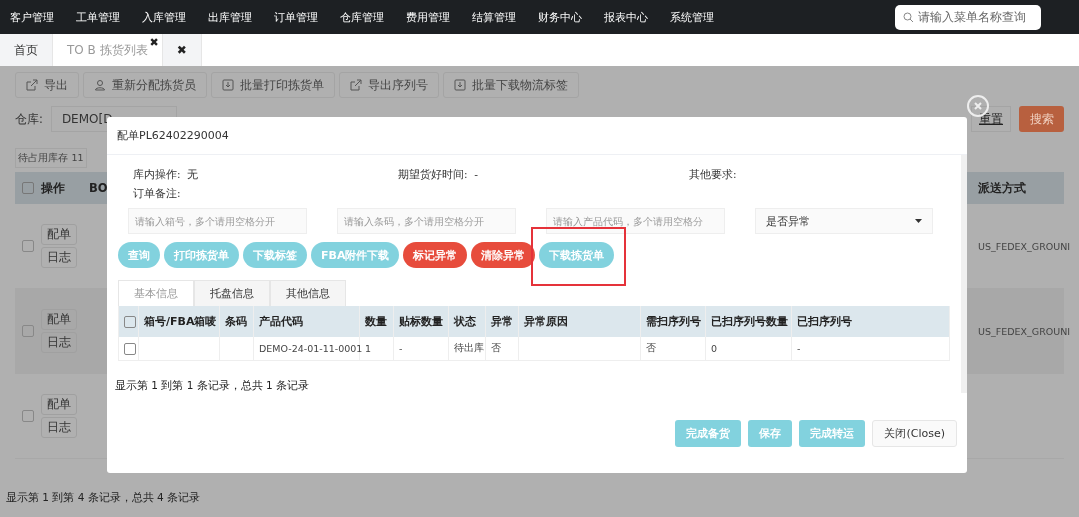  I want to click on column-header: 贴标数量, so click(421, 321).